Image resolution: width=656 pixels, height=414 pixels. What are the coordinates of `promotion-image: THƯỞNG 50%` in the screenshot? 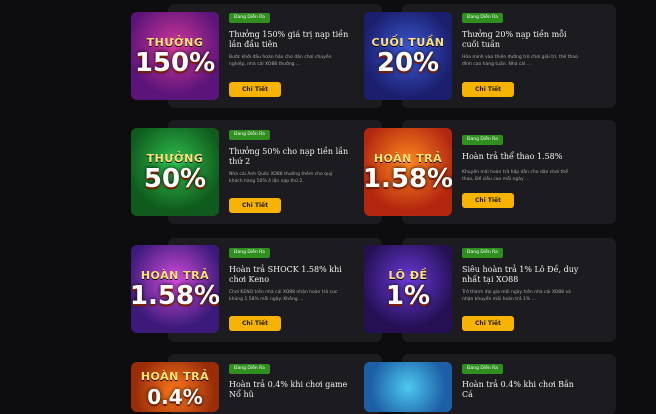 It's located at (175, 172).